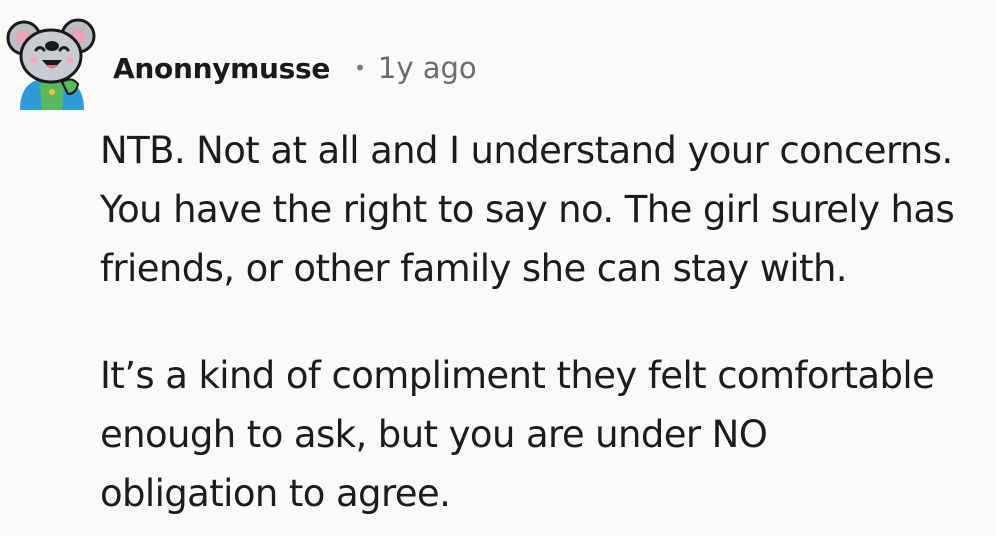 The image size is (996, 536). What do you see at coordinates (221, 68) in the screenshot?
I see `username-link: Anonnymusse` at bounding box center [221, 68].